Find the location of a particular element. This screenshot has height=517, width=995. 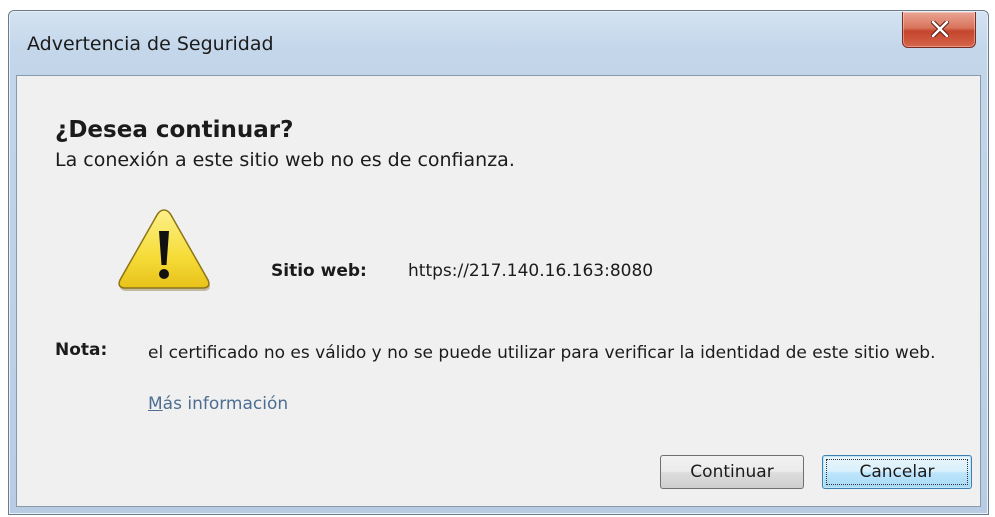

note-label: Nota: is located at coordinates (81, 350).